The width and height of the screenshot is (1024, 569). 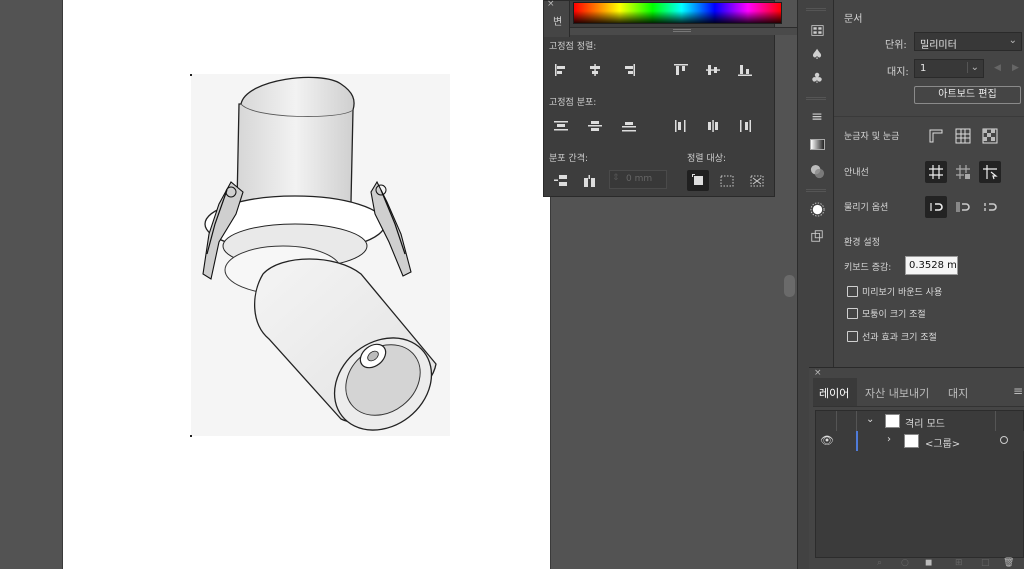 I want to click on align-right-icon, so click(x=629, y=70).